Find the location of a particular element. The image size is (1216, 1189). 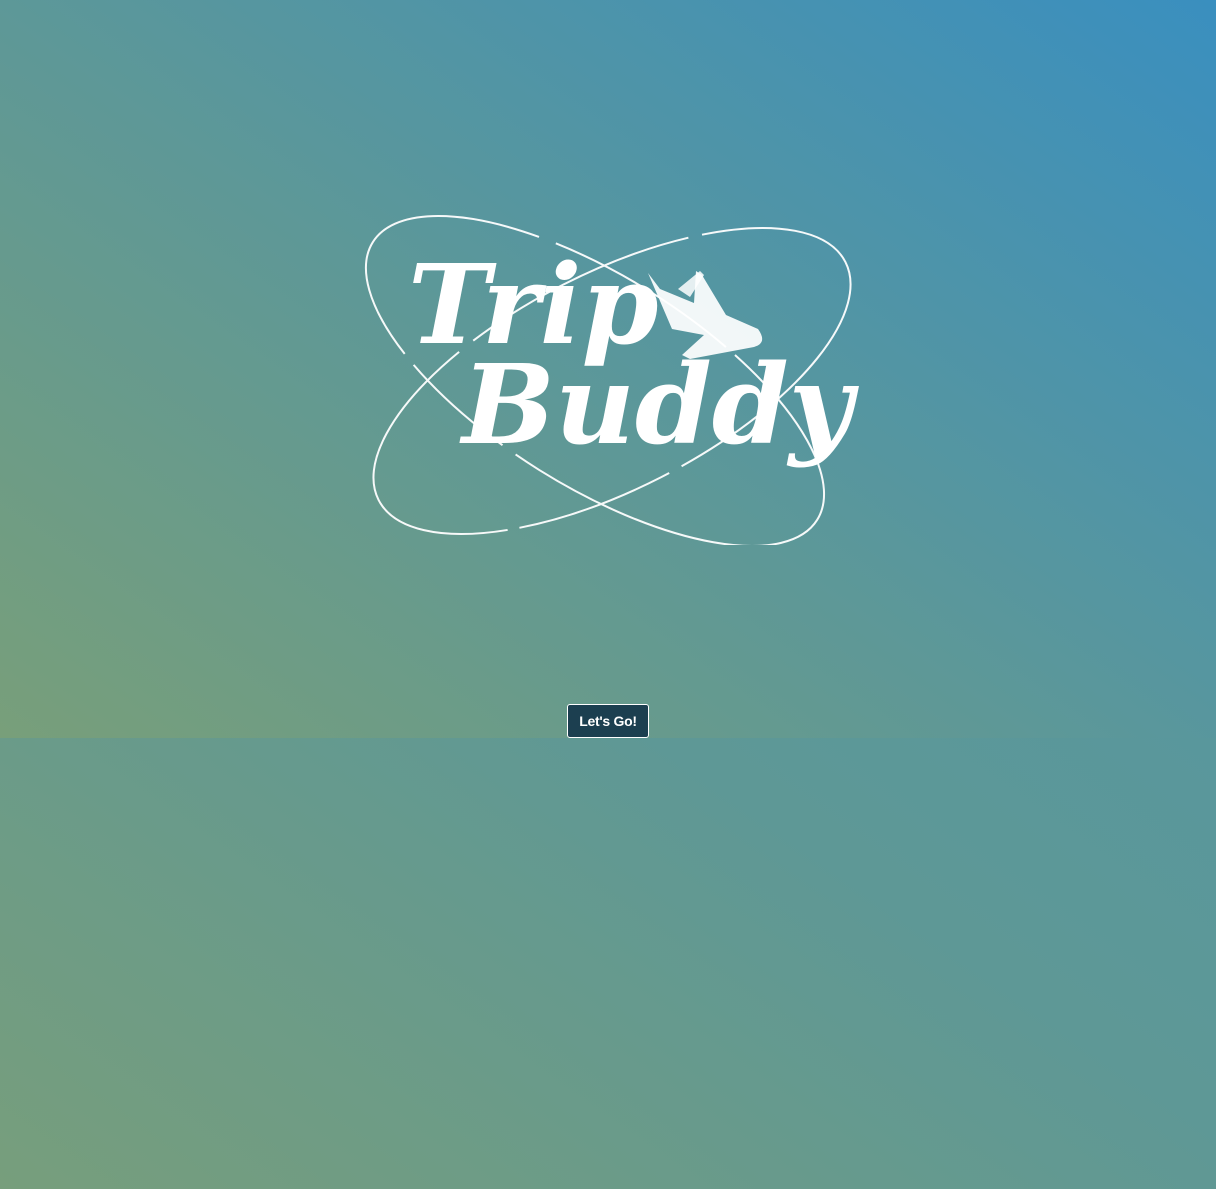

trip-buddy-logo: Trip Buddy is located at coordinates (612, 380).